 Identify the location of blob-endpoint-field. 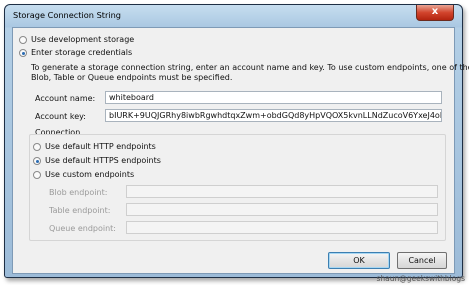
(282, 191).